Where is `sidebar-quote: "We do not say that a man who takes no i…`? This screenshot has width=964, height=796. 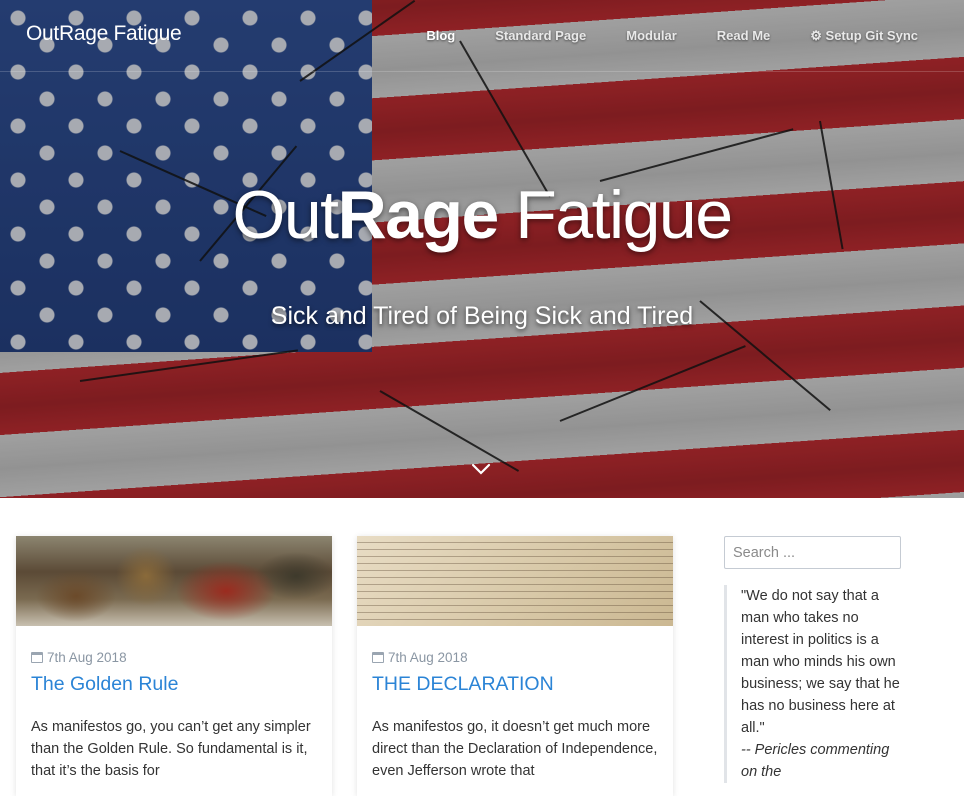
sidebar-quote: "We do not say that a man who takes no i… is located at coordinates (812, 684).